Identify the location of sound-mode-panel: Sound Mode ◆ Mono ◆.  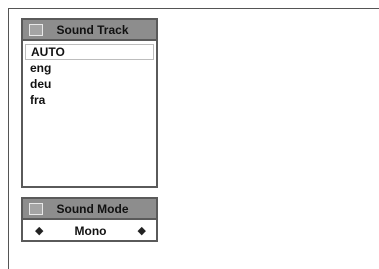
(89, 219).